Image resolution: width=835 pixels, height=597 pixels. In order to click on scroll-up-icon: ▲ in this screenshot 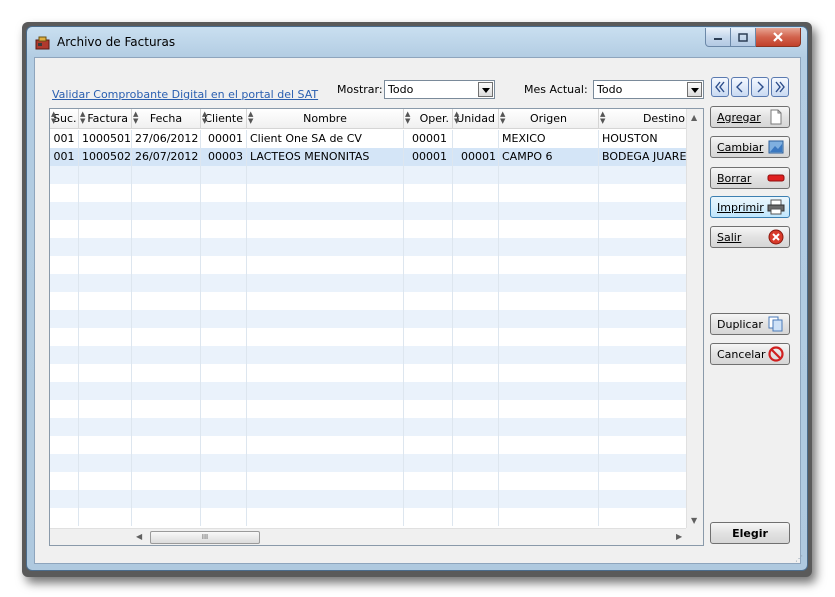, I will do `click(694, 117)`.